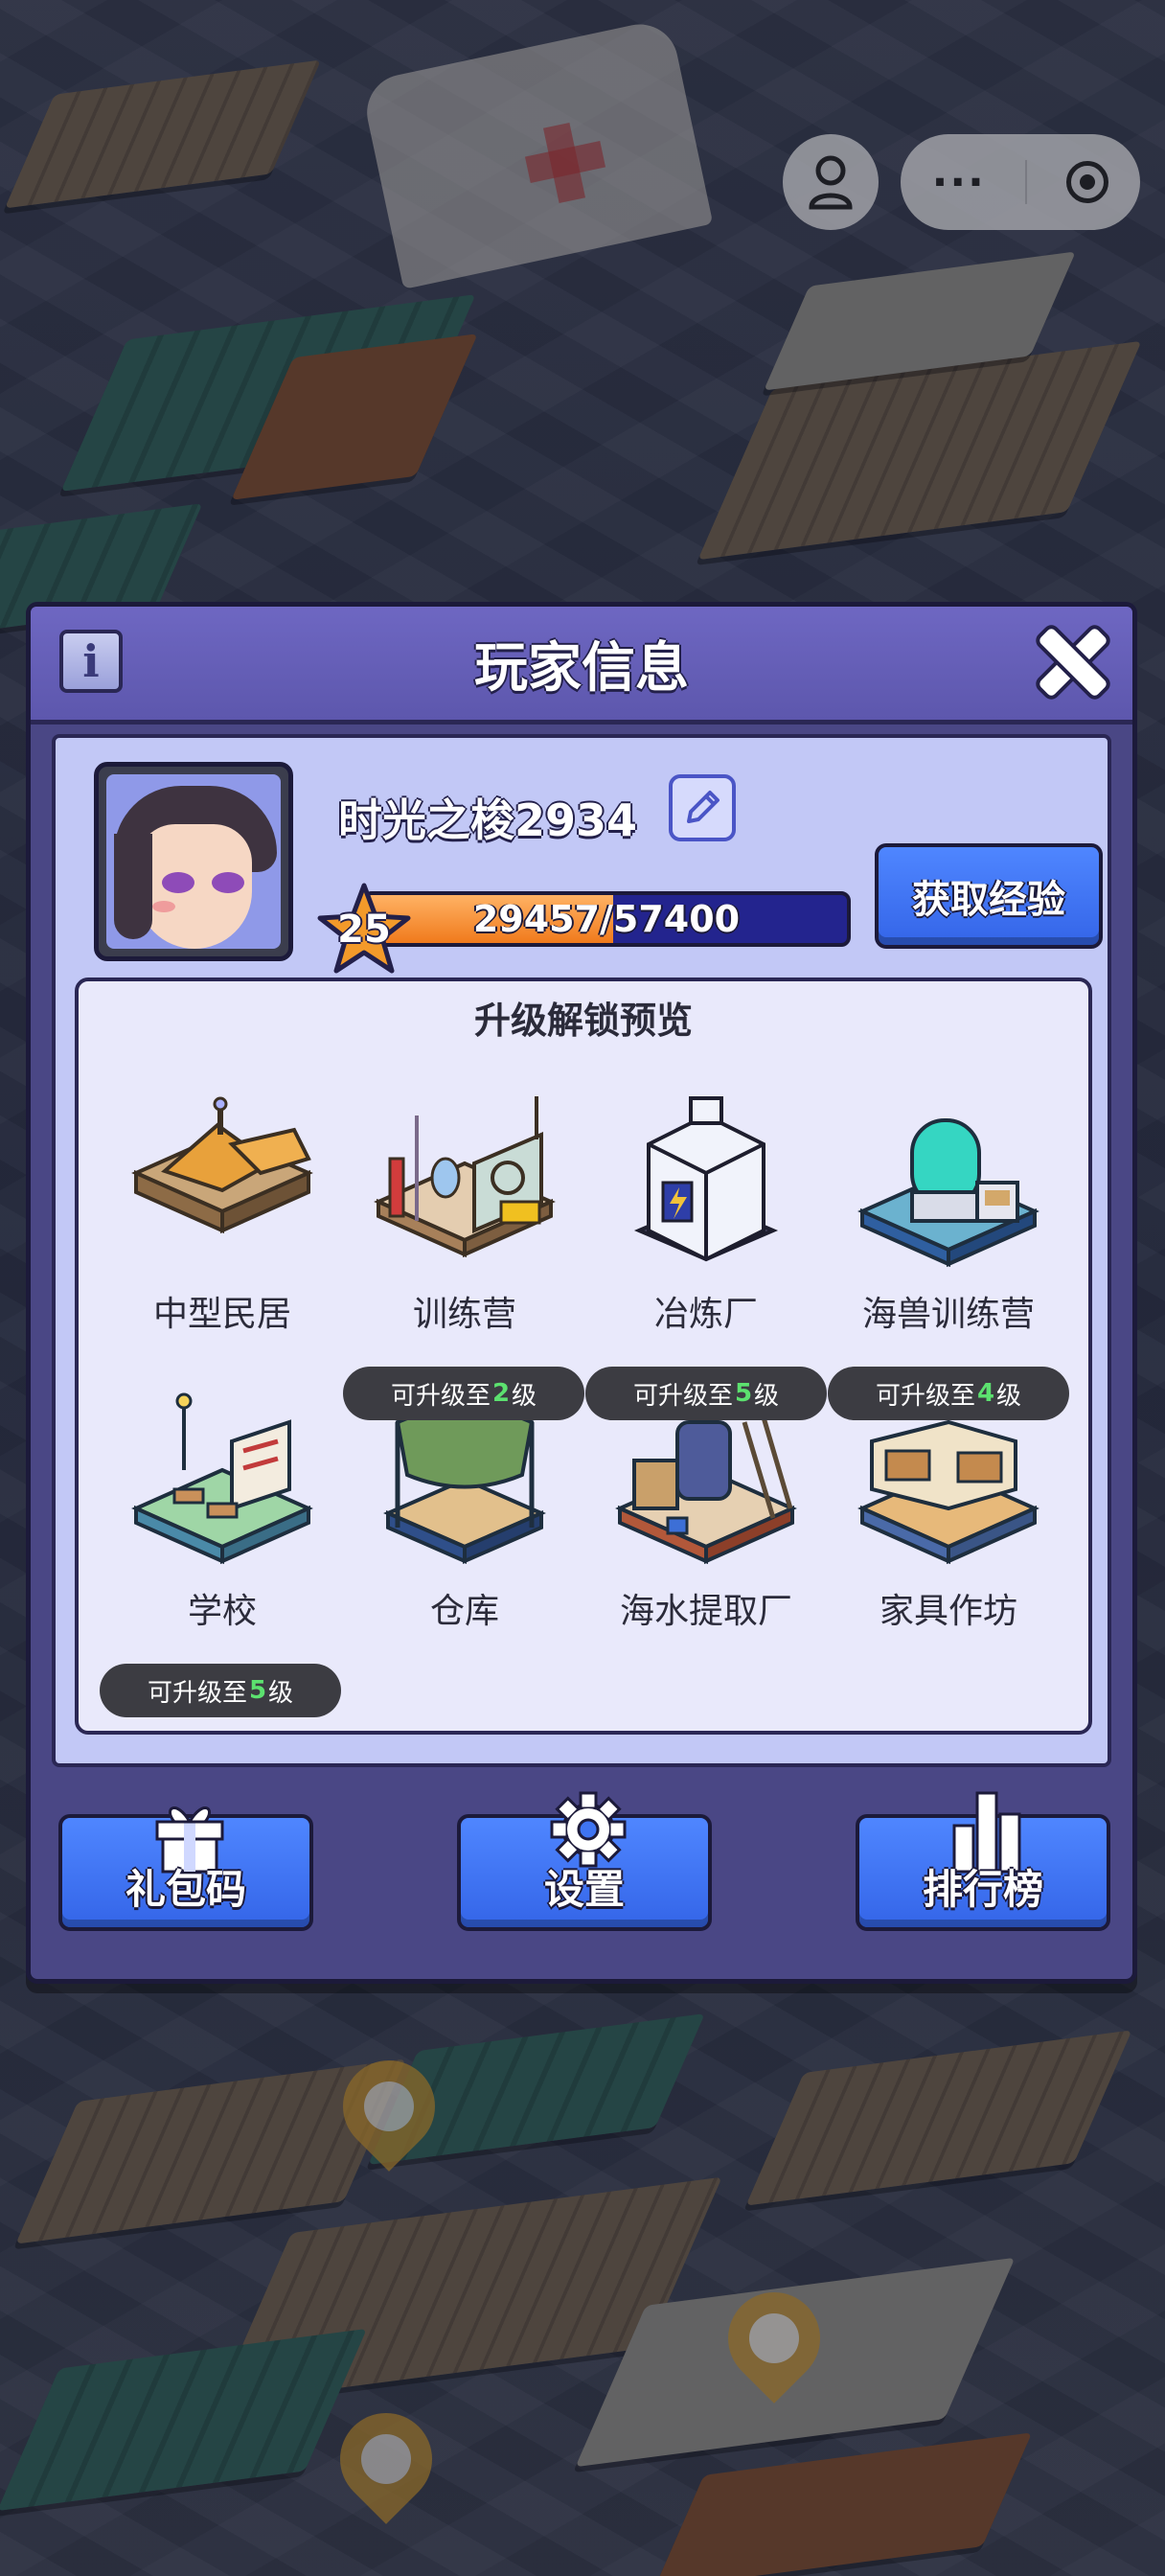 The width and height of the screenshot is (1165, 2576). Describe the element at coordinates (948, 1193) in the screenshot. I see `sea-beast-camp-icon` at that location.